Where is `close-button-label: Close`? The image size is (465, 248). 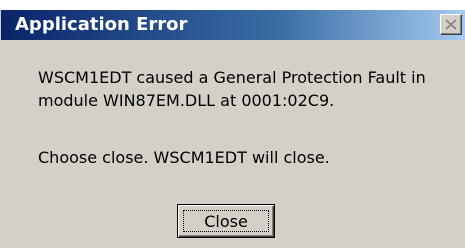
close-button-label: Close is located at coordinates (226, 221).